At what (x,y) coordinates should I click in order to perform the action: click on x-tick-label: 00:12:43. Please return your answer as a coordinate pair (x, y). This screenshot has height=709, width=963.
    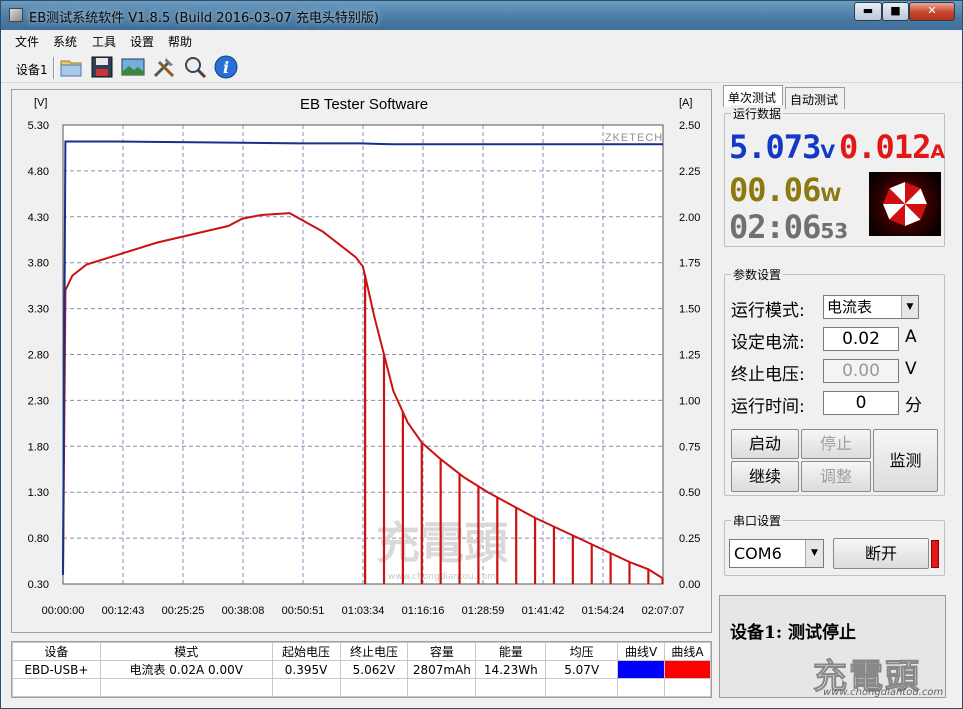
    Looking at the image, I should click on (123, 611).